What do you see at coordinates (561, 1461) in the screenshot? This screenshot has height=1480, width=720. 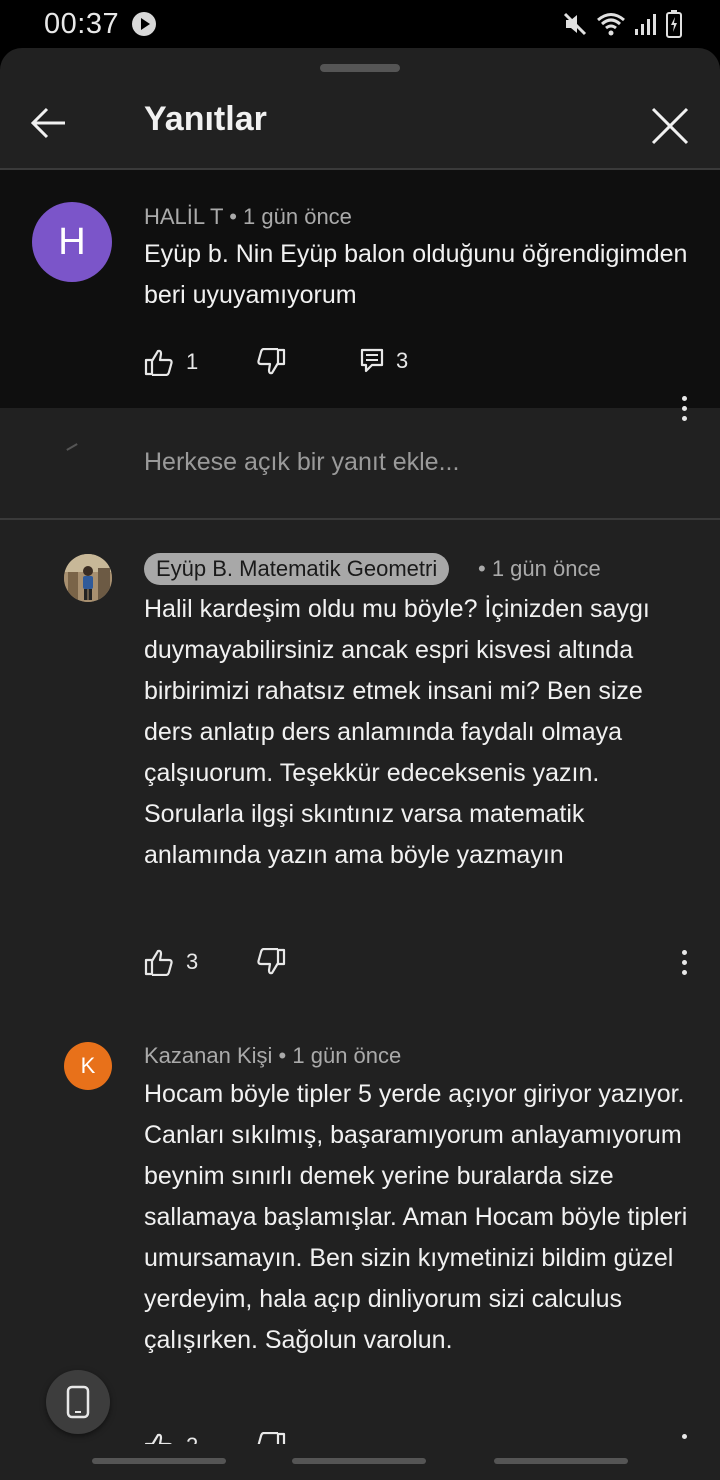 I see `nav-recents-gesture` at bounding box center [561, 1461].